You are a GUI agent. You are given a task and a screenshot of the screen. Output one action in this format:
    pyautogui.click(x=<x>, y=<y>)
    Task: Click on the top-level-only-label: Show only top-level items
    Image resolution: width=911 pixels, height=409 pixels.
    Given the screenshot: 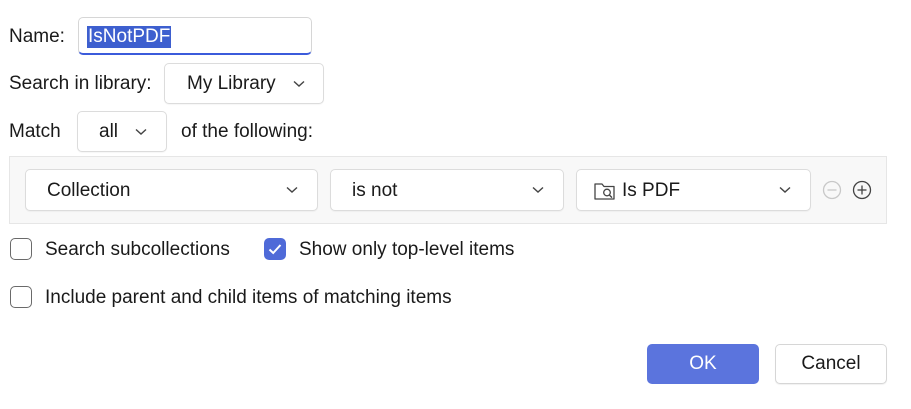 What is the action you would take?
    pyautogui.click(x=406, y=250)
    